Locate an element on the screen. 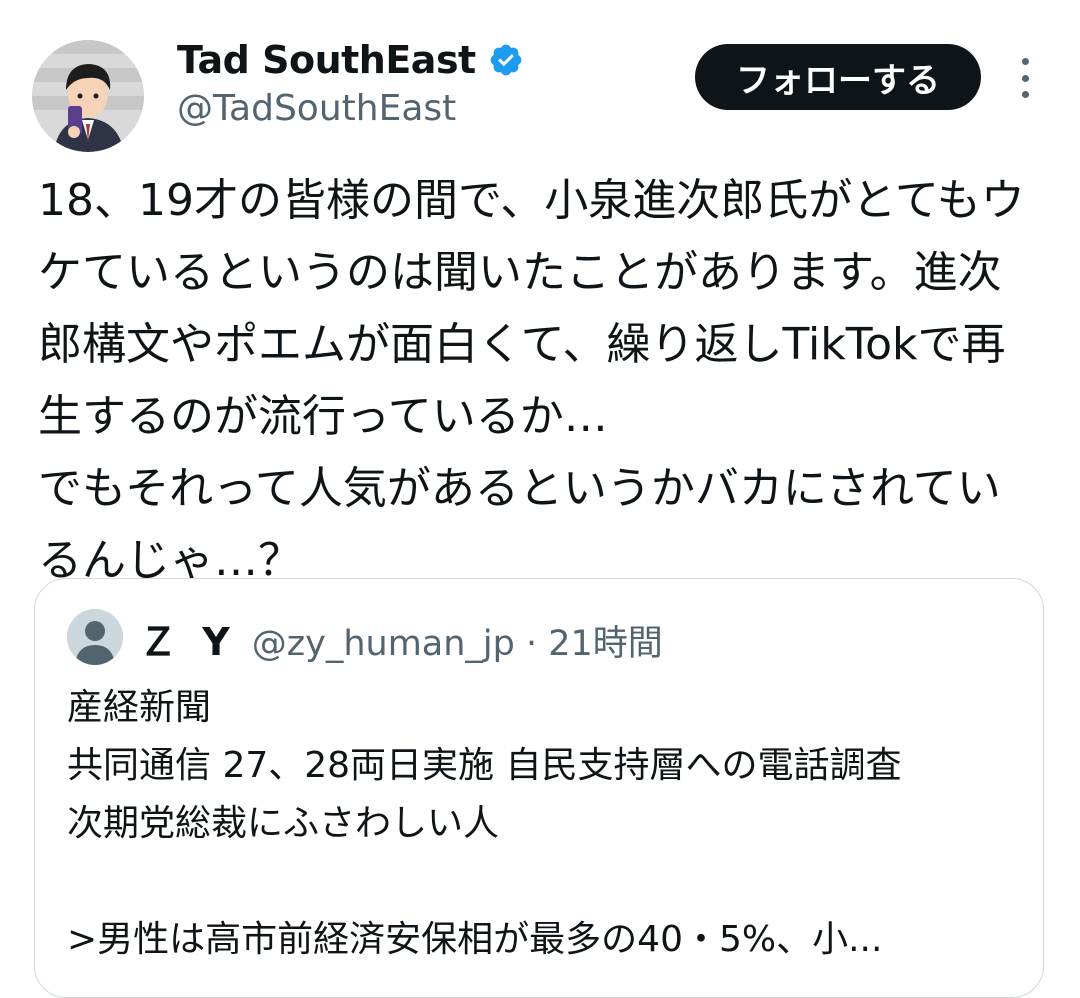 The image size is (1080, 998). author-name-row: Tad SouthEast is located at coordinates (350, 60).